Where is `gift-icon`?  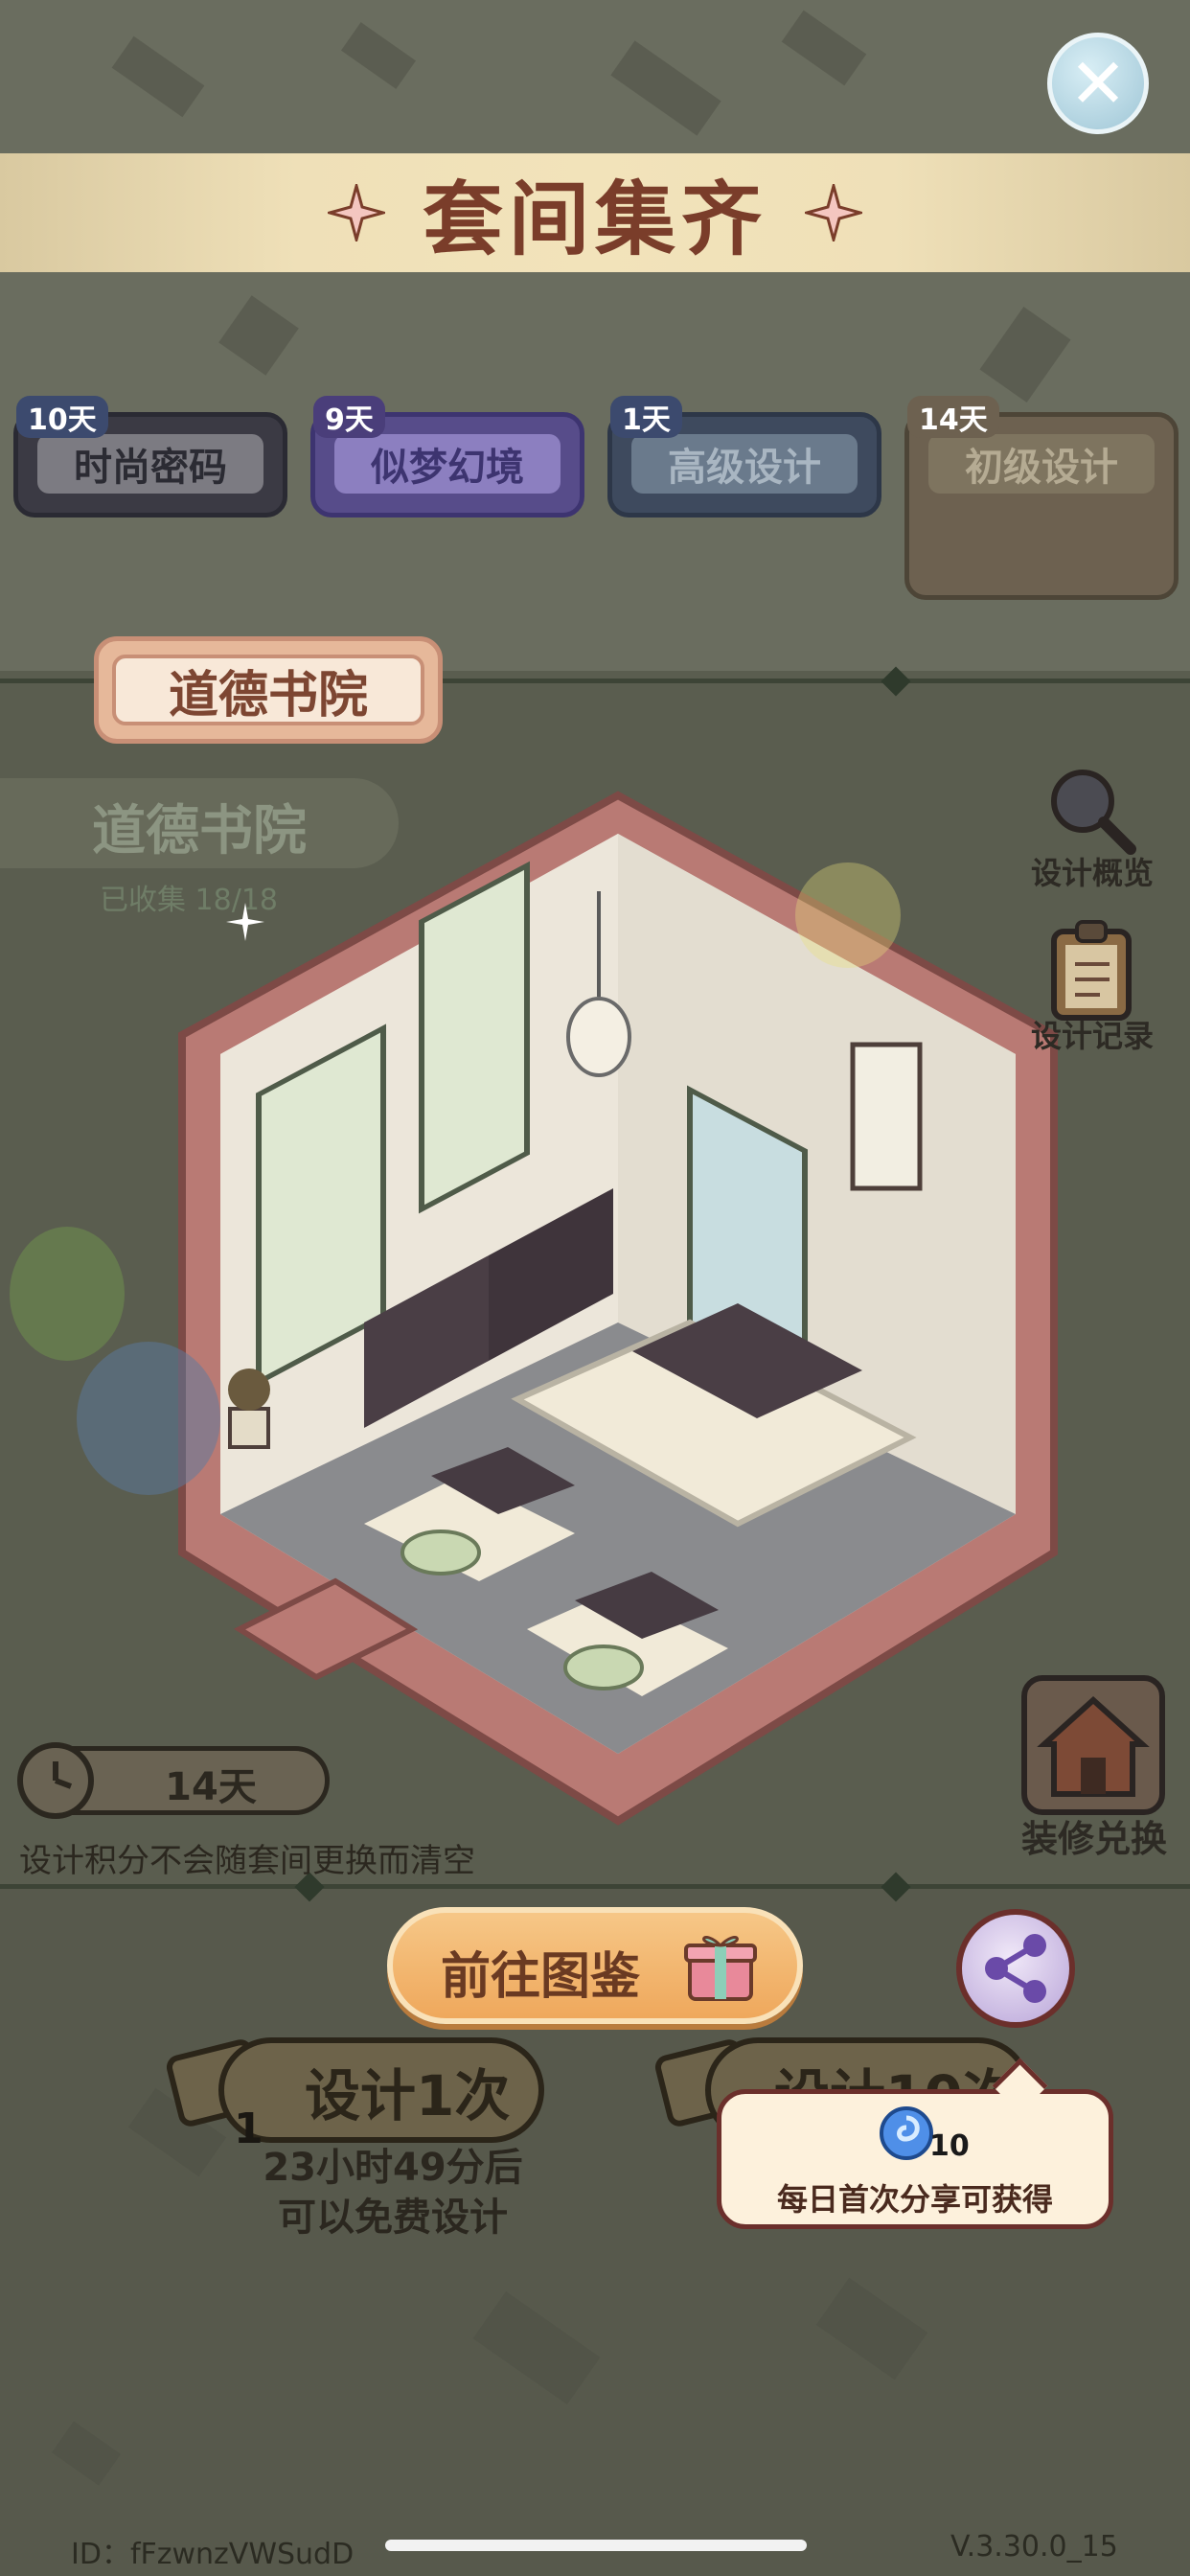
gift-icon is located at coordinates (720, 1968).